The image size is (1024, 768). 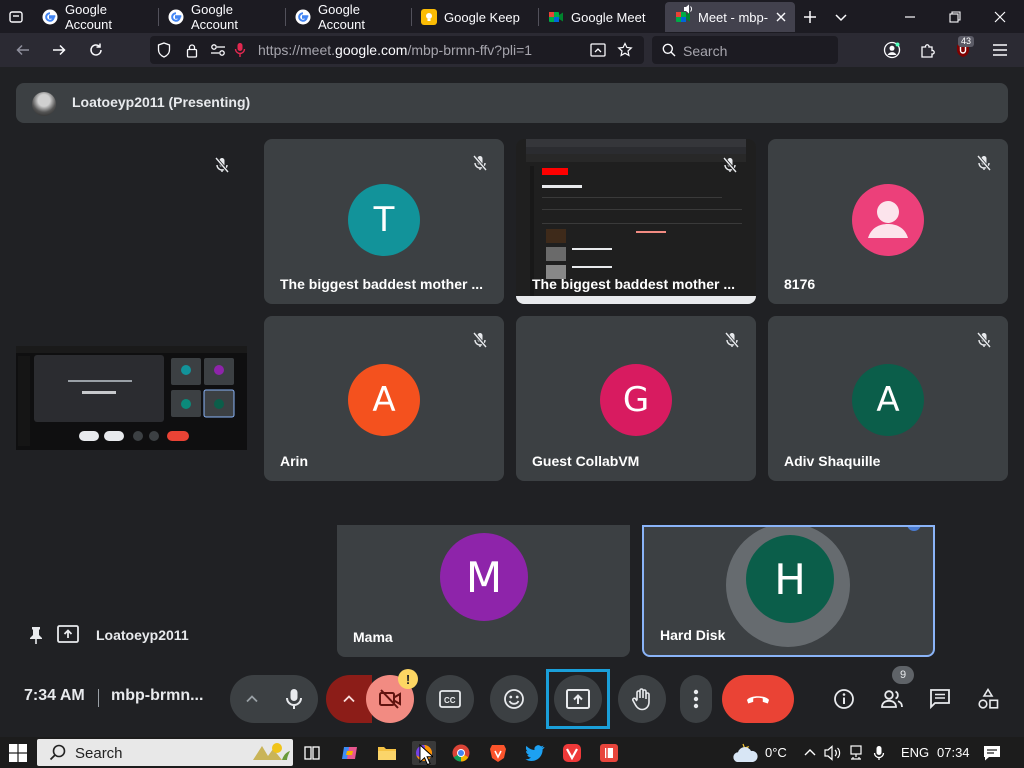 What do you see at coordinates (16, 17) in the screenshot?
I see `list-all-tabs-icon` at bounding box center [16, 17].